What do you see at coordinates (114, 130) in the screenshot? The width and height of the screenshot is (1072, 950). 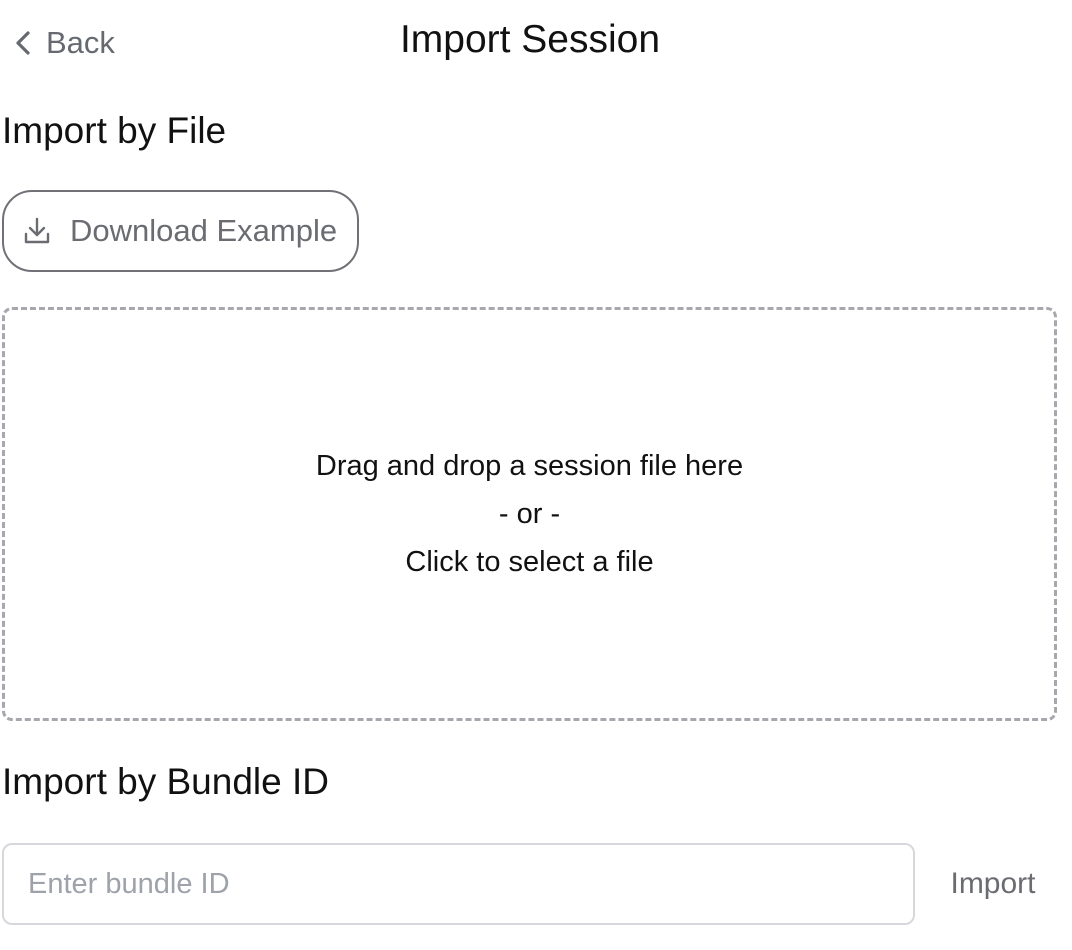 I see `import-by-file-heading: Import by File` at bounding box center [114, 130].